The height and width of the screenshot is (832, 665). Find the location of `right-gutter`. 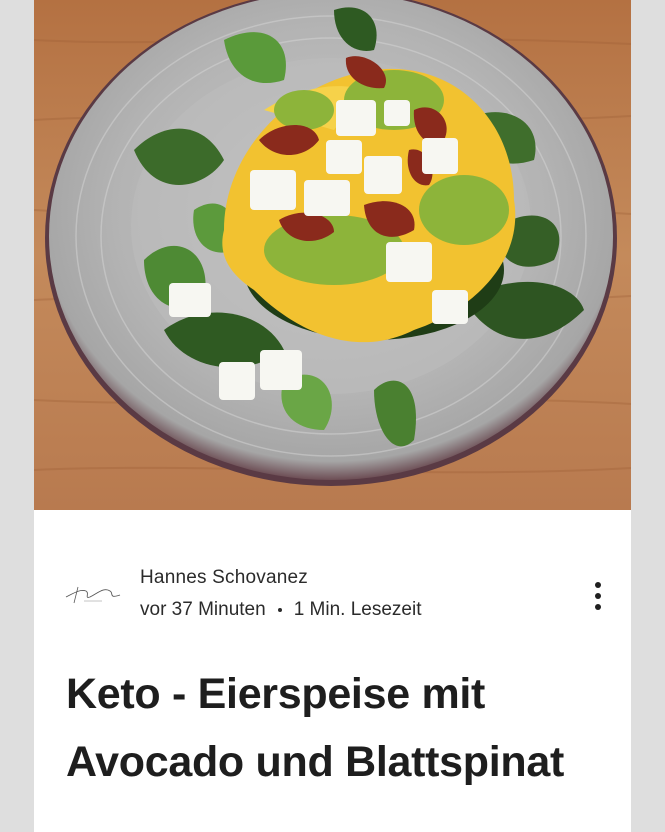

right-gutter is located at coordinates (648, 416).